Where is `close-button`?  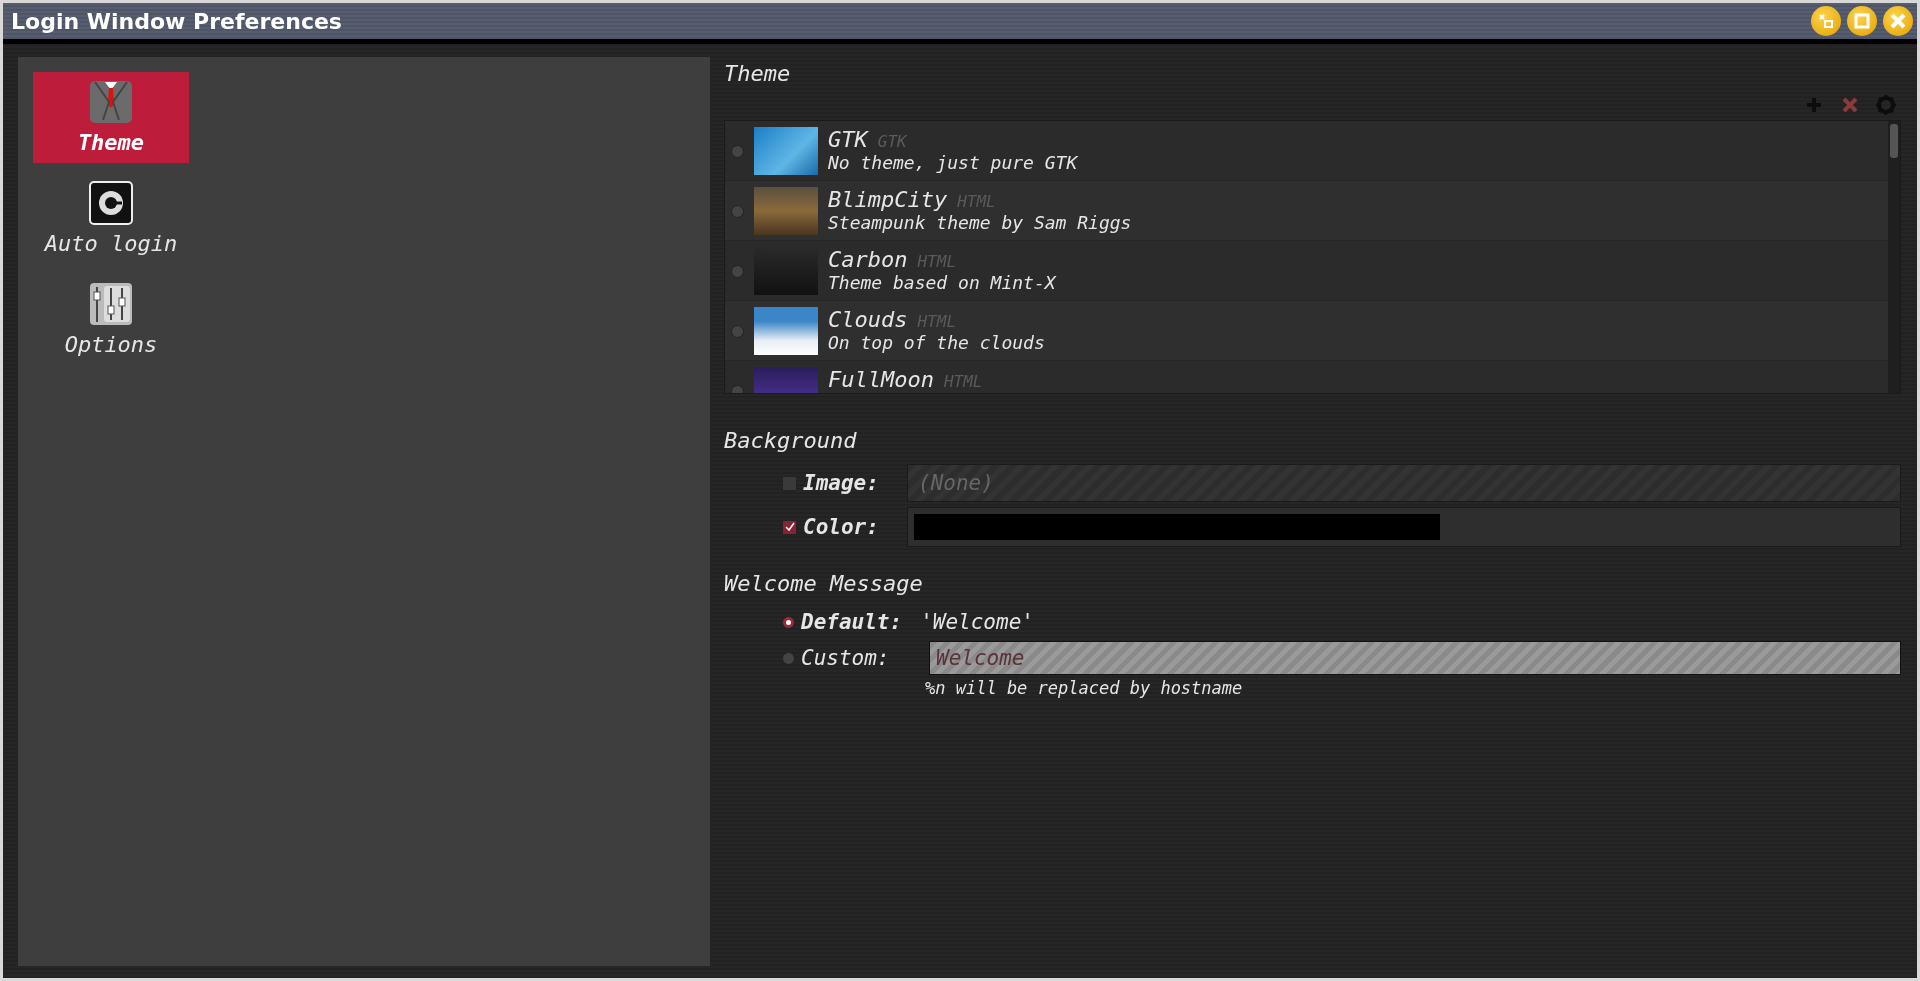 close-button is located at coordinates (1898, 21).